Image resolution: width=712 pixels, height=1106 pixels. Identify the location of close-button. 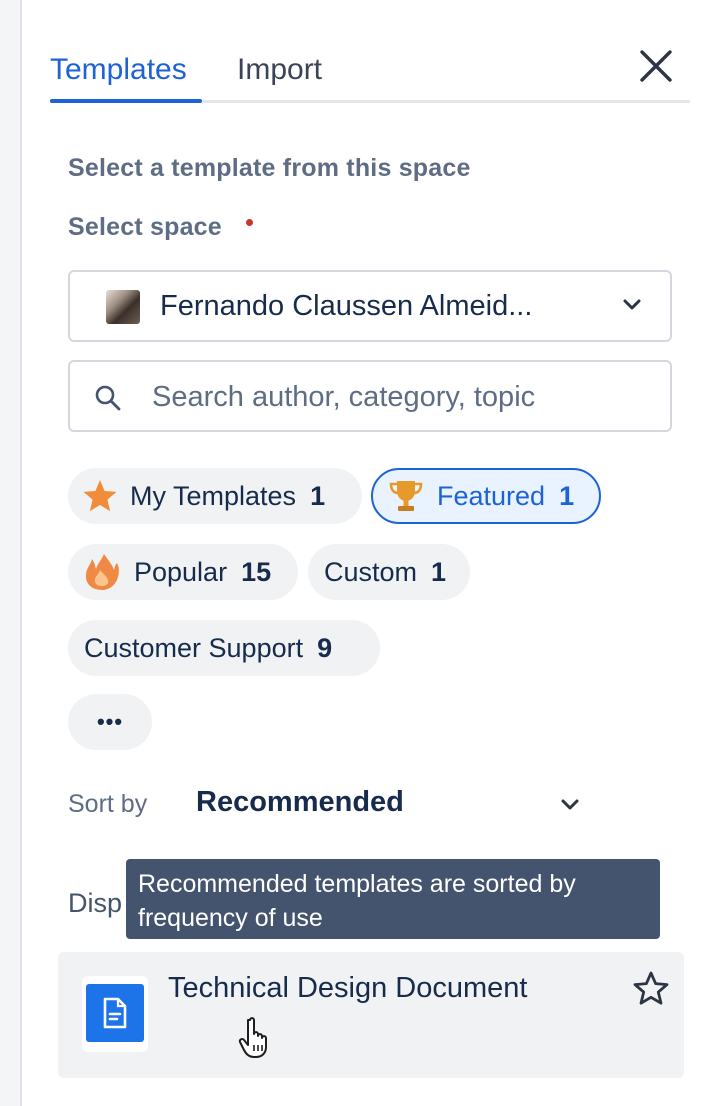
(656, 66).